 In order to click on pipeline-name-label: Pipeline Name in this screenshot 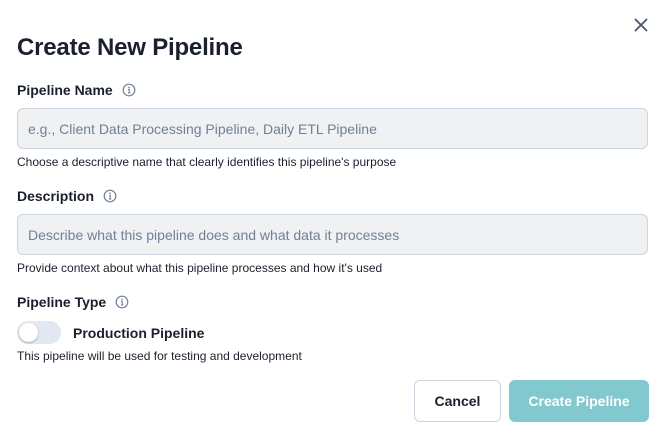, I will do `click(76, 90)`.